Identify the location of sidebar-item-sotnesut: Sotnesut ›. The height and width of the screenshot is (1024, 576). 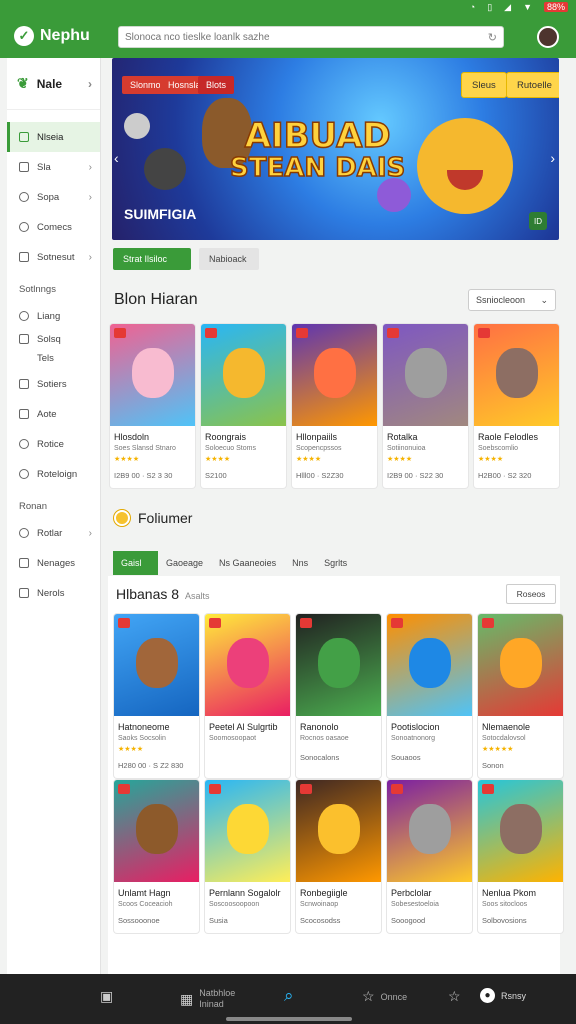
(53, 257).